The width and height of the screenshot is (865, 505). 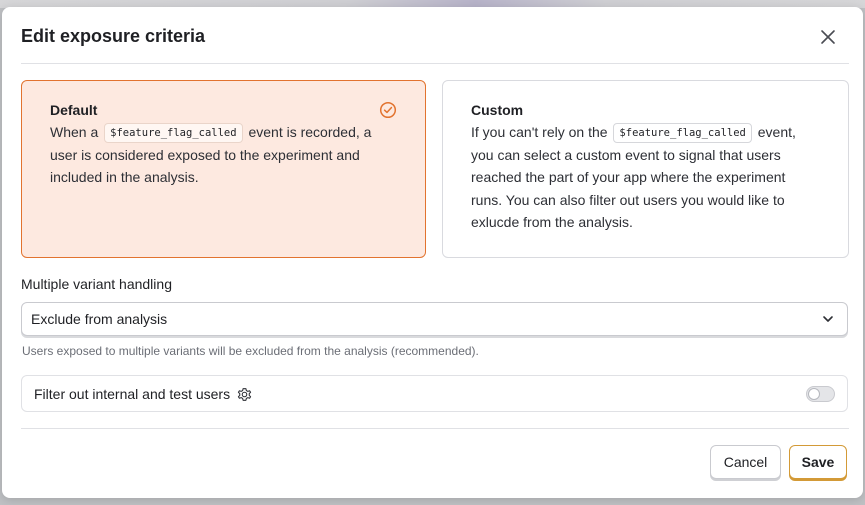 I want to click on filter-internal-users-toggle, so click(x=820, y=394).